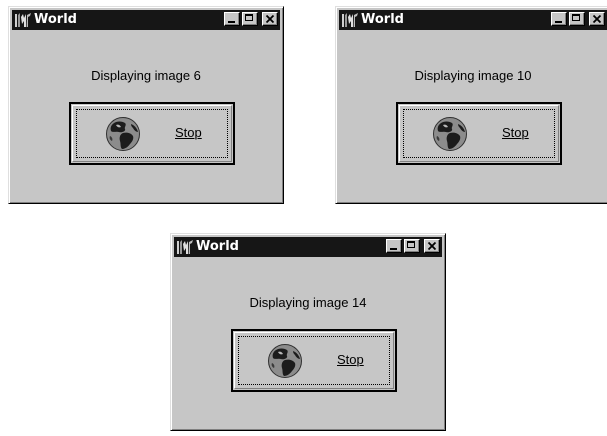 Image resolution: width=607 pixels, height=436 pixels. I want to click on status-text: Displaying image 10, so click(473, 75).